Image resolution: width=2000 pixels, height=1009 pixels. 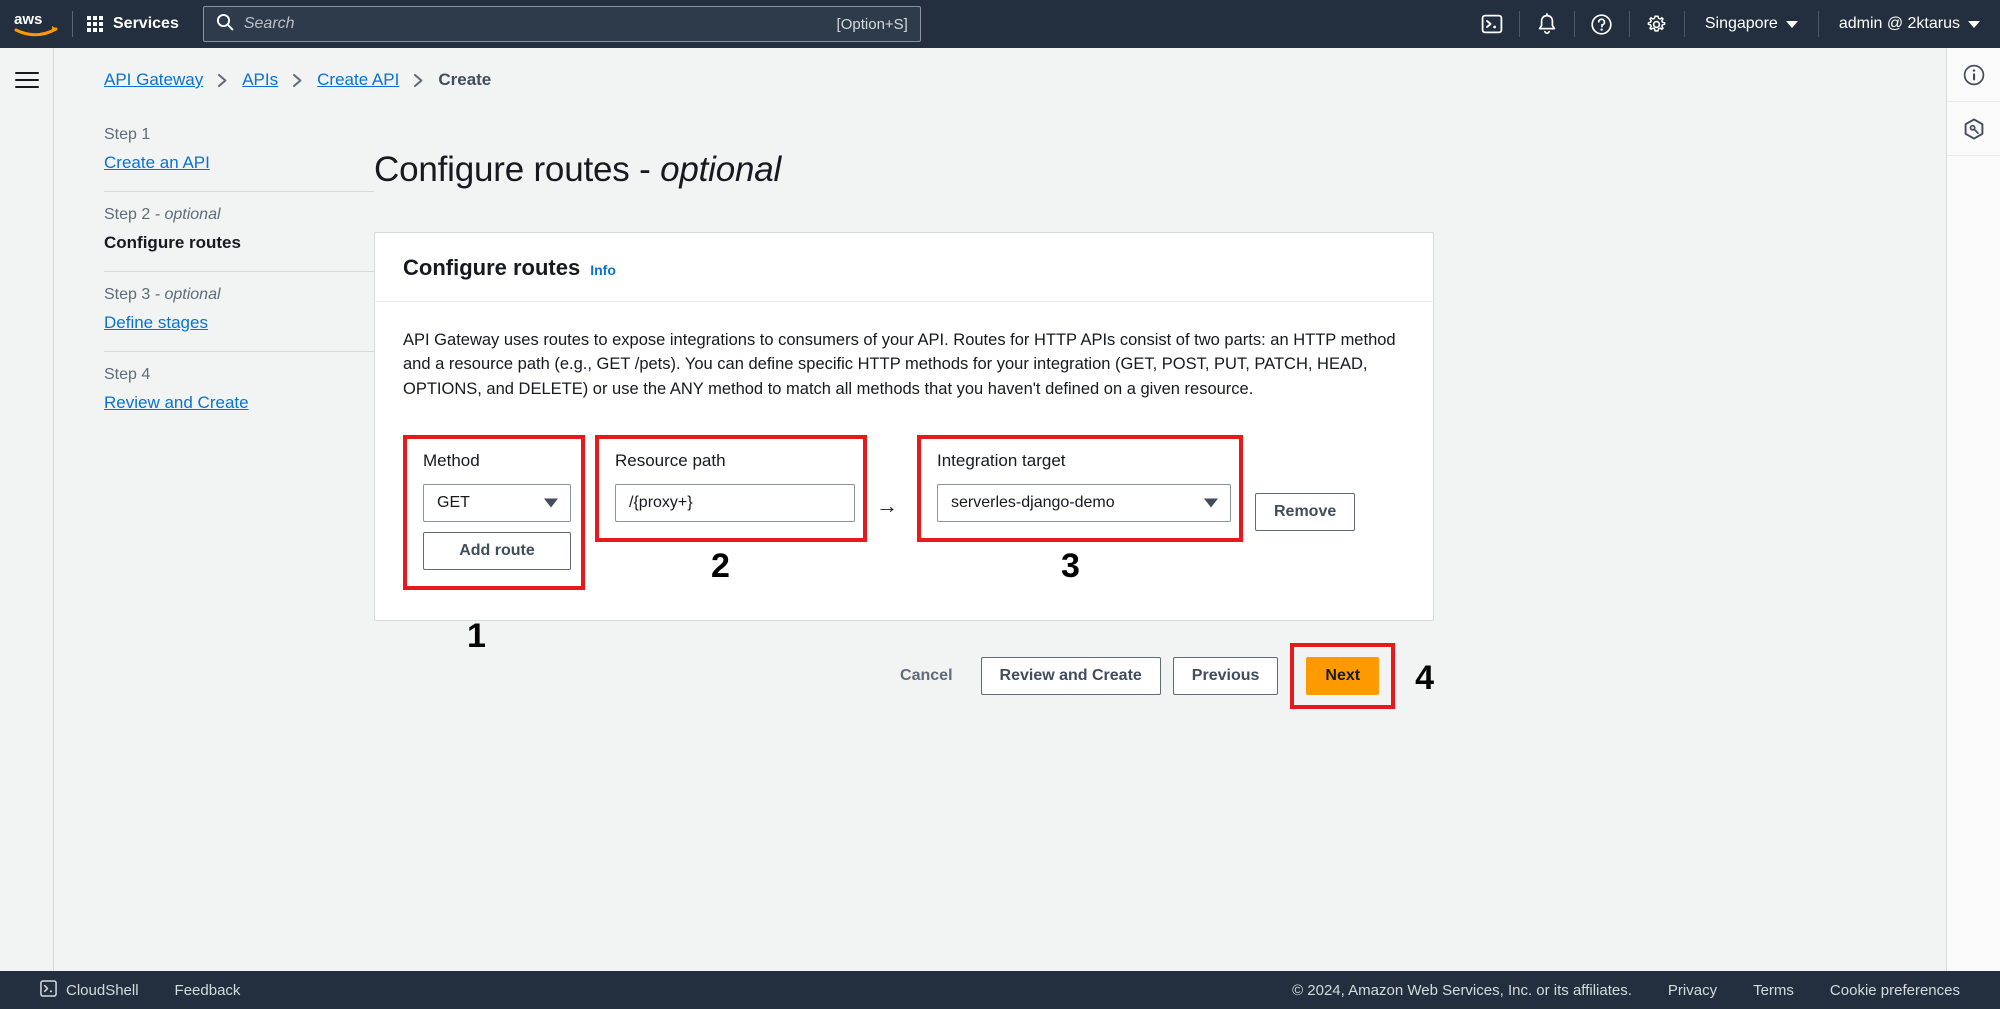 I want to click on wizard-step-3-number: Step 3 - optional, so click(x=239, y=295).